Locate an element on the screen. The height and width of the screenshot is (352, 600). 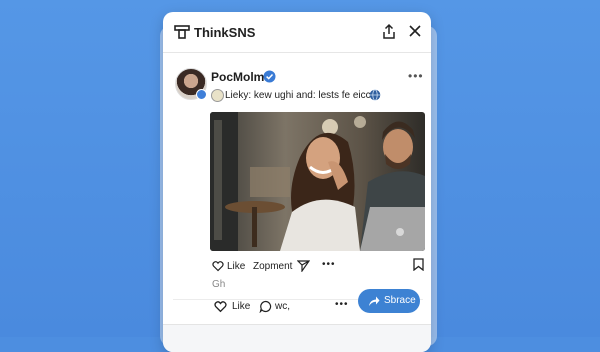
footer-more-icon: ••• is located at coordinates (342, 304).